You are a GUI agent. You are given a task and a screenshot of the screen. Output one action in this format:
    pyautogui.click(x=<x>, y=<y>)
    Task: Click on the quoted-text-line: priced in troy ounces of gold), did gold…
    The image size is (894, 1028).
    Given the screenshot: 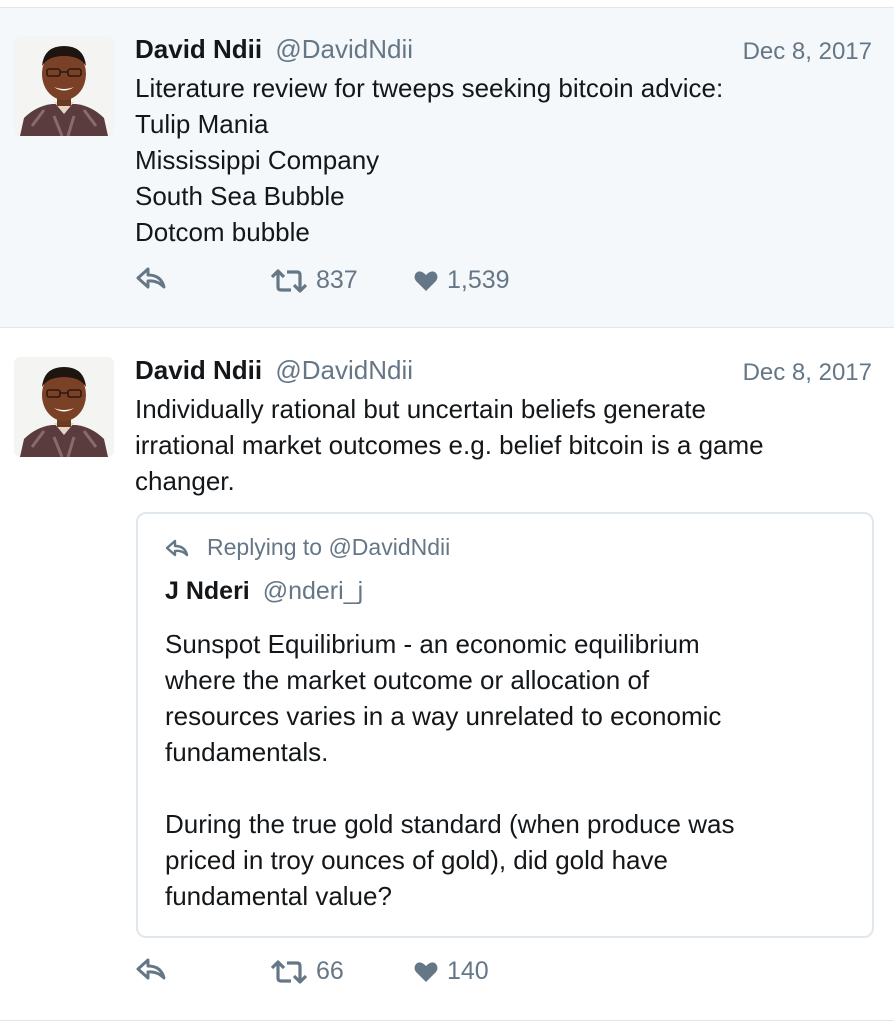 What is the action you would take?
    pyautogui.click(x=416, y=860)
    